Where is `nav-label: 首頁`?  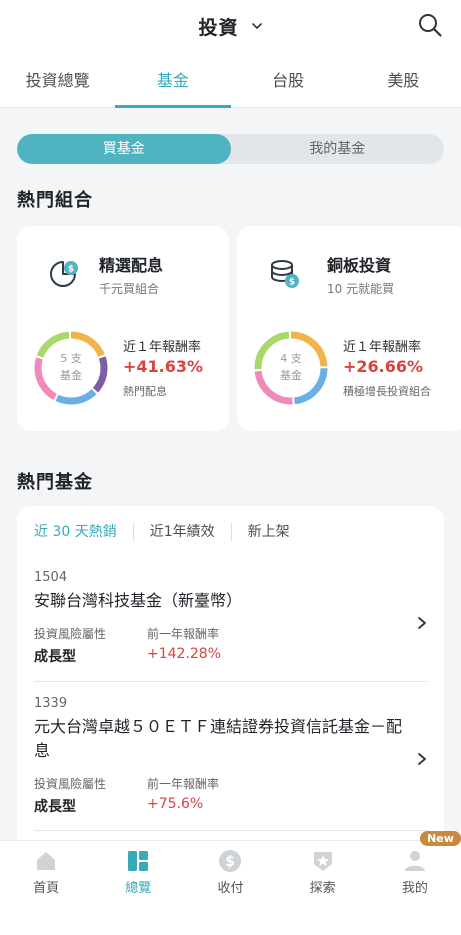
nav-label: 首頁 is located at coordinates (46, 888).